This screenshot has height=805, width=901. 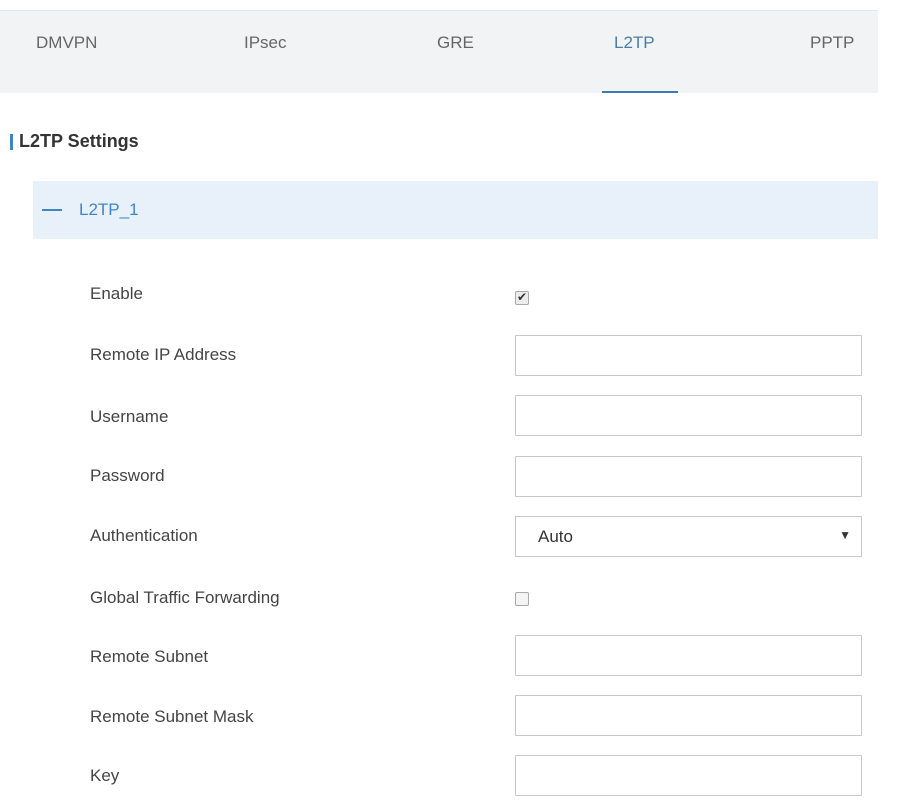 I want to click on tab-dmvpn: DMVPN, so click(x=66, y=43).